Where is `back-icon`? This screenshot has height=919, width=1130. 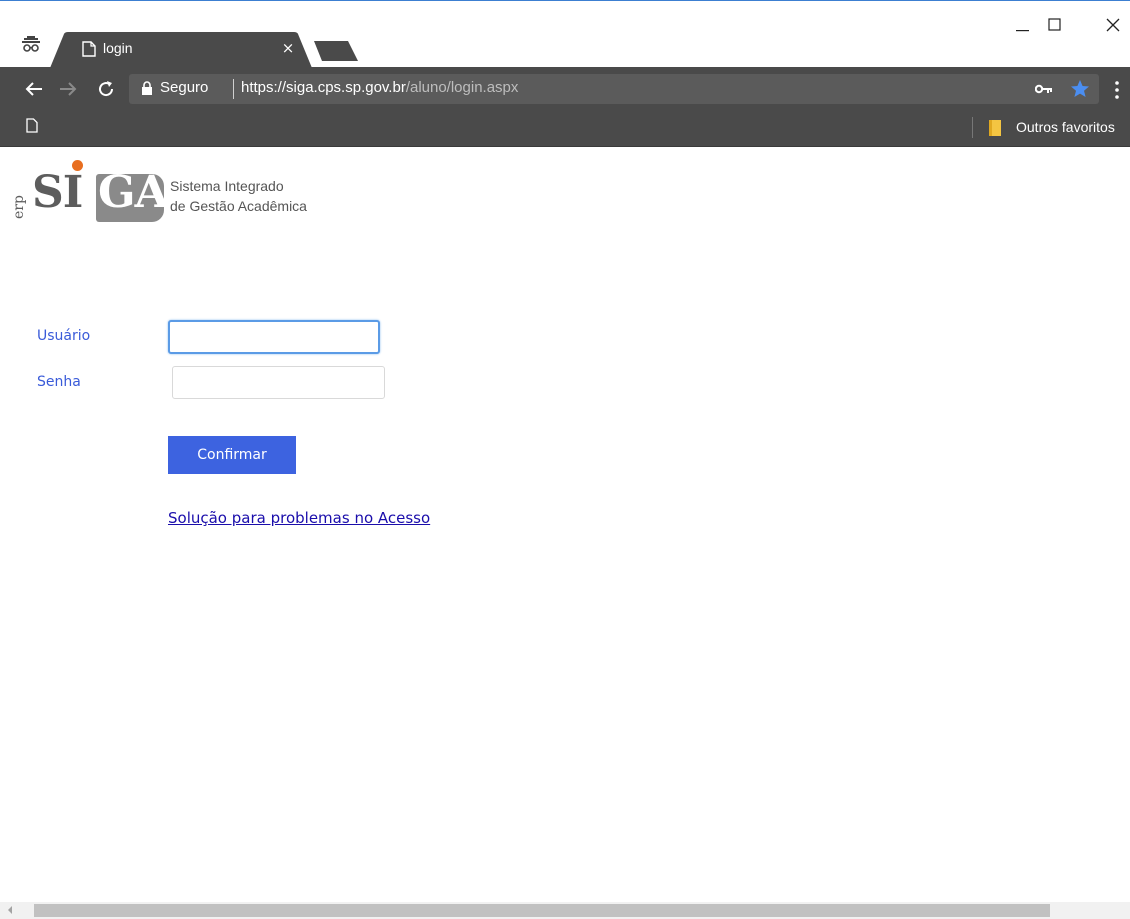
back-icon is located at coordinates (34, 89).